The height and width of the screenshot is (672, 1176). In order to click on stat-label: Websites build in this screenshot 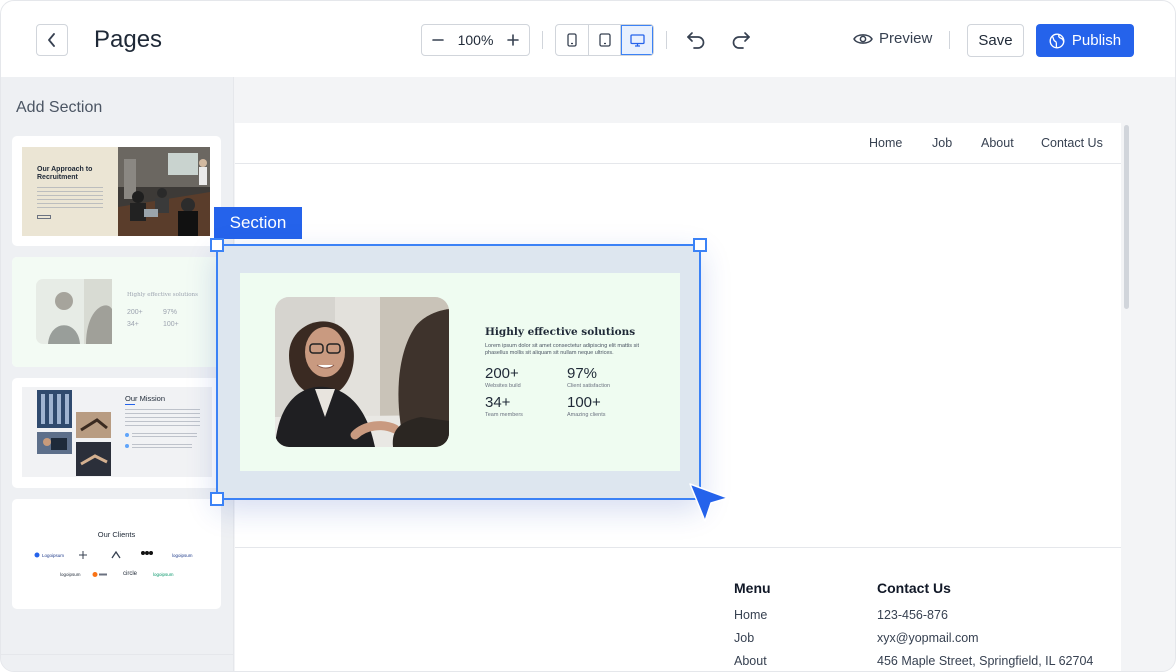, I will do `click(503, 386)`.